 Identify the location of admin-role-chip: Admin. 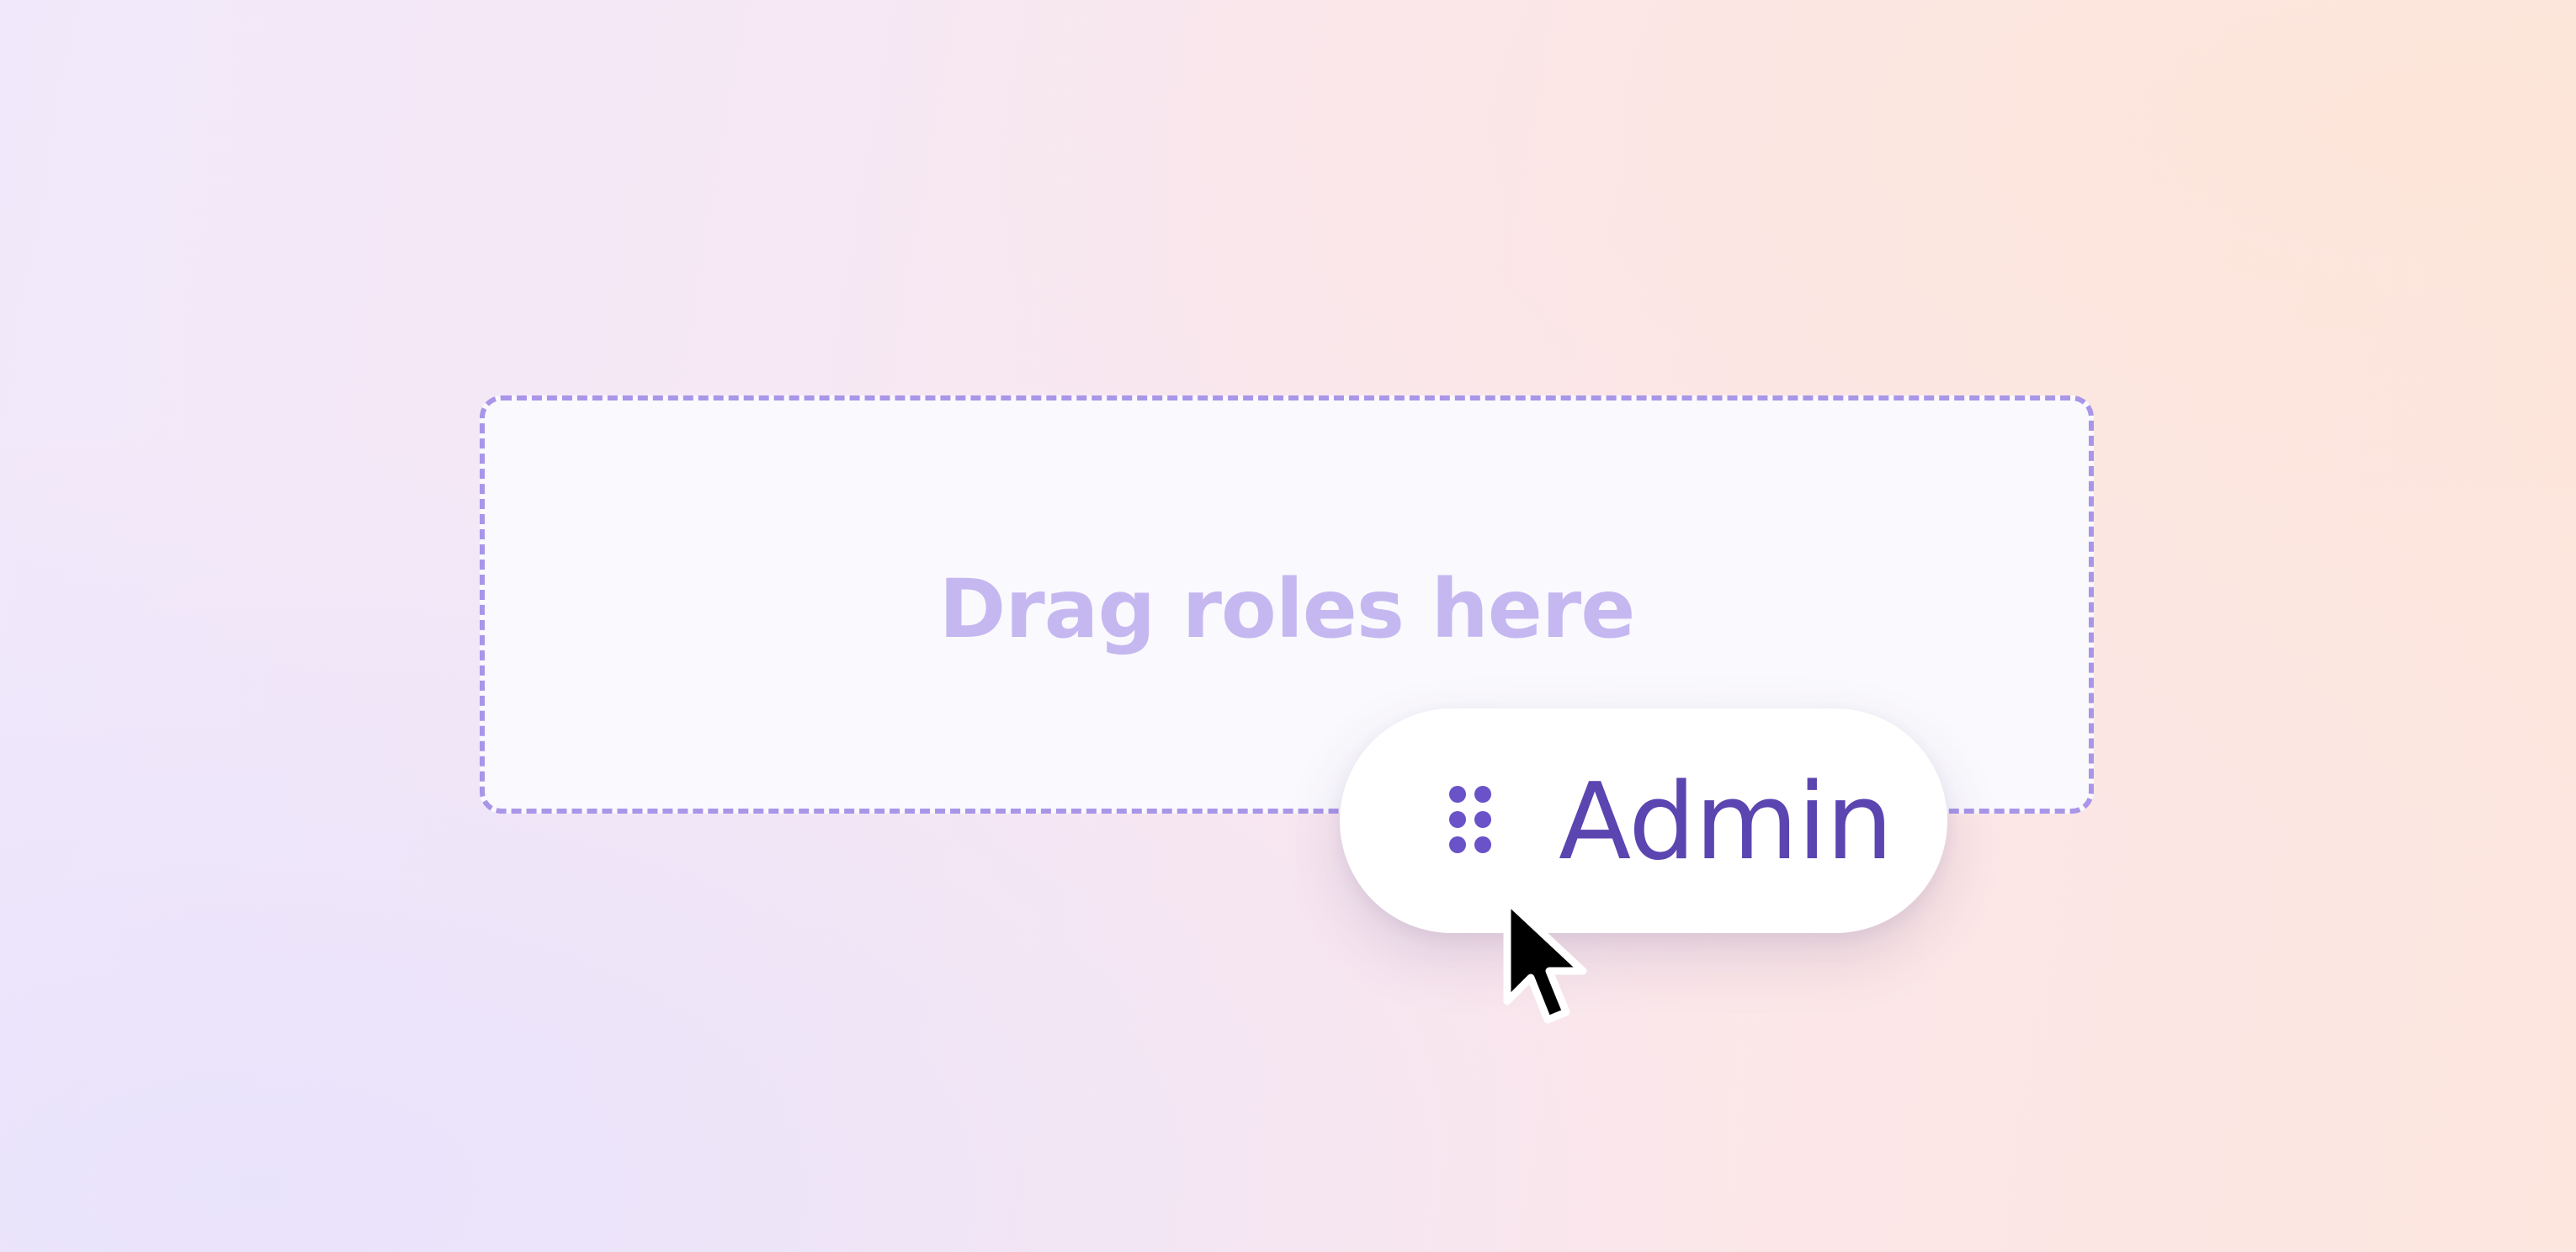
(1643, 820).